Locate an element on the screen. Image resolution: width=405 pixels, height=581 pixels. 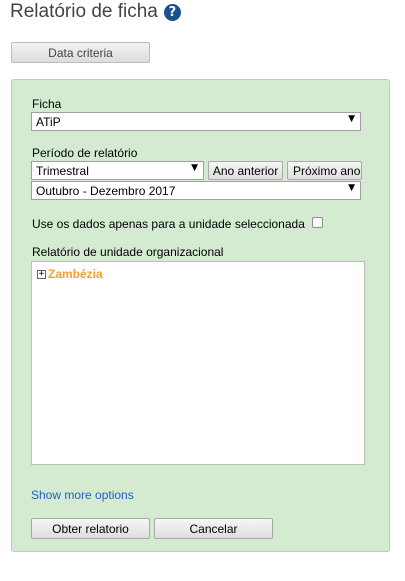
use-data-checkbox is located at coordinates (317, 222).